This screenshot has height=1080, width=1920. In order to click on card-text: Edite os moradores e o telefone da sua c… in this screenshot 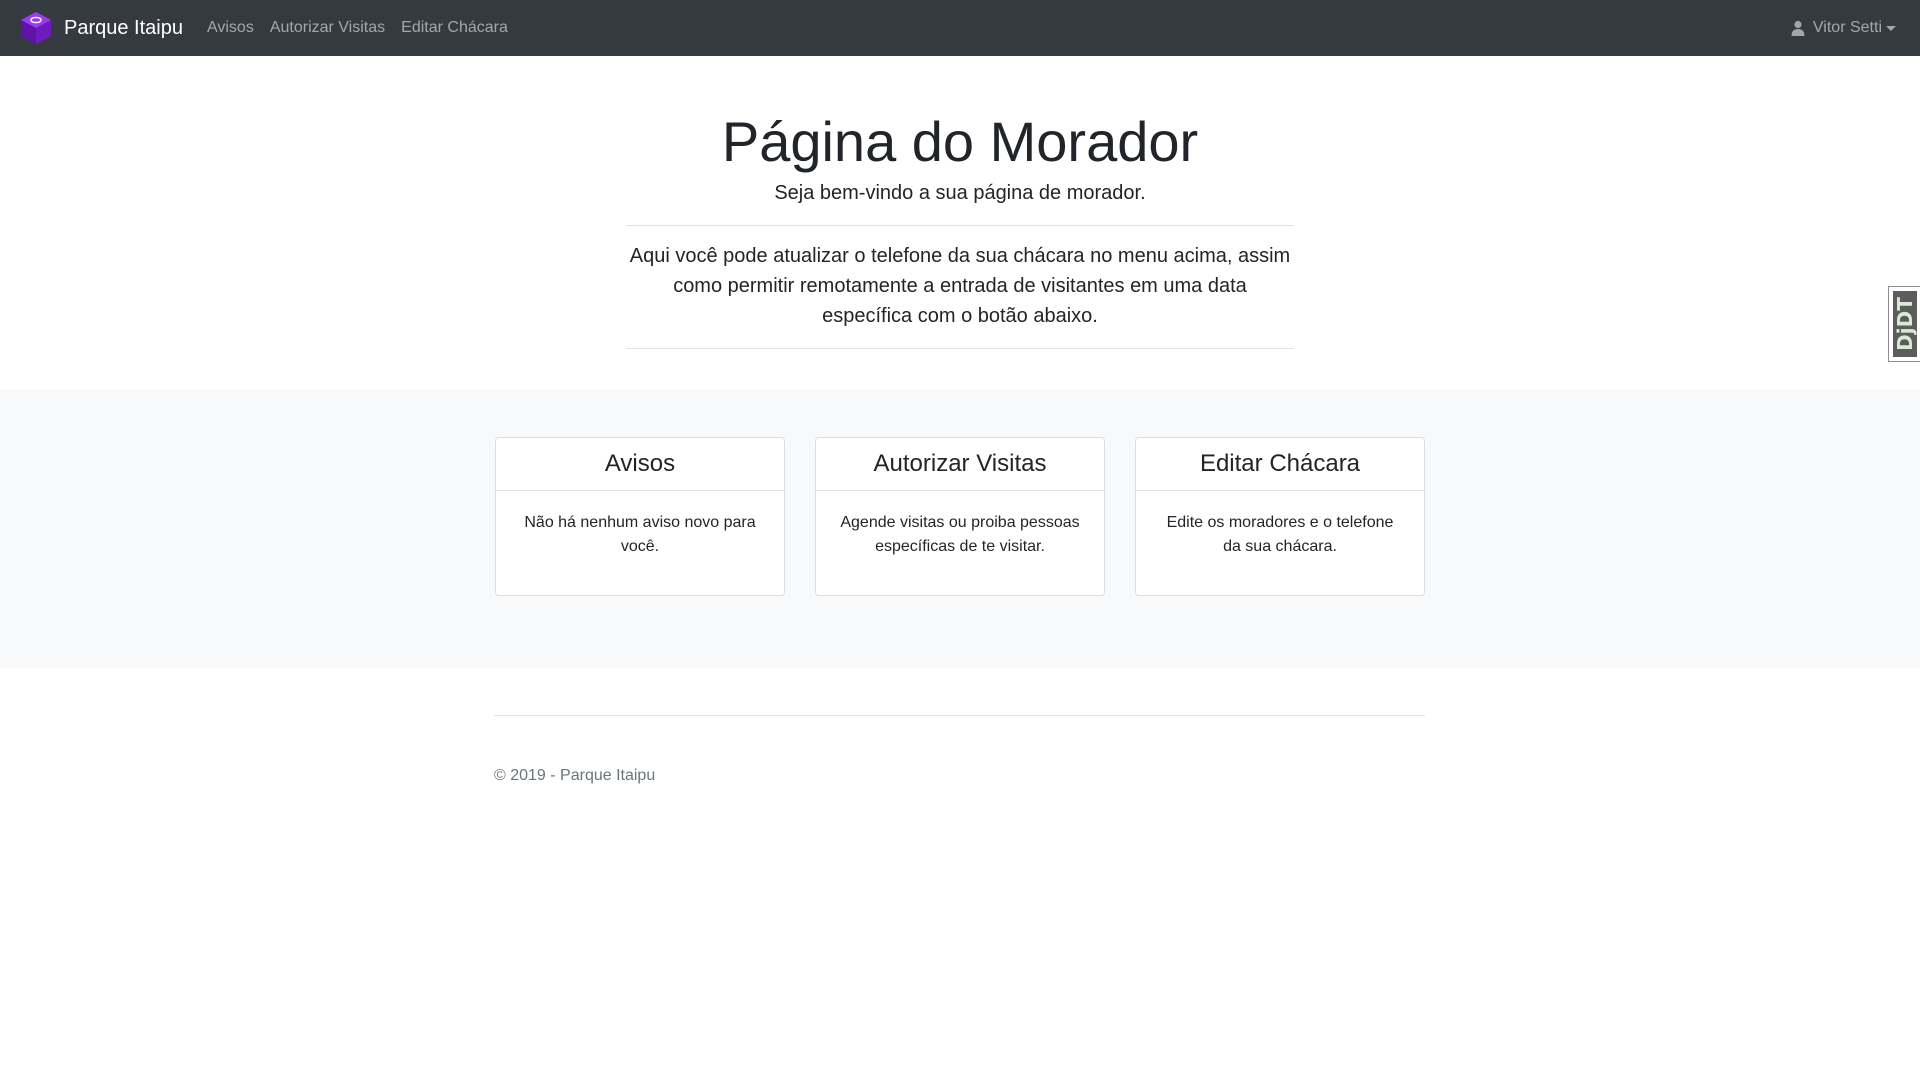, I will do `click(1280, 534)`.